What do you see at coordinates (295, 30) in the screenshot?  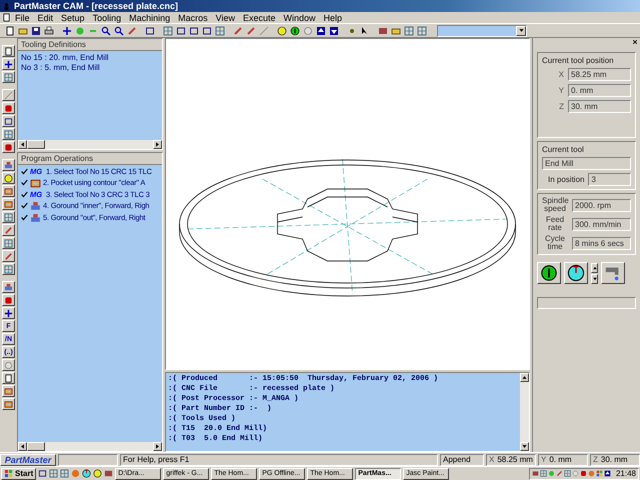 I see `start-icon` at bounding box center [295, 30].